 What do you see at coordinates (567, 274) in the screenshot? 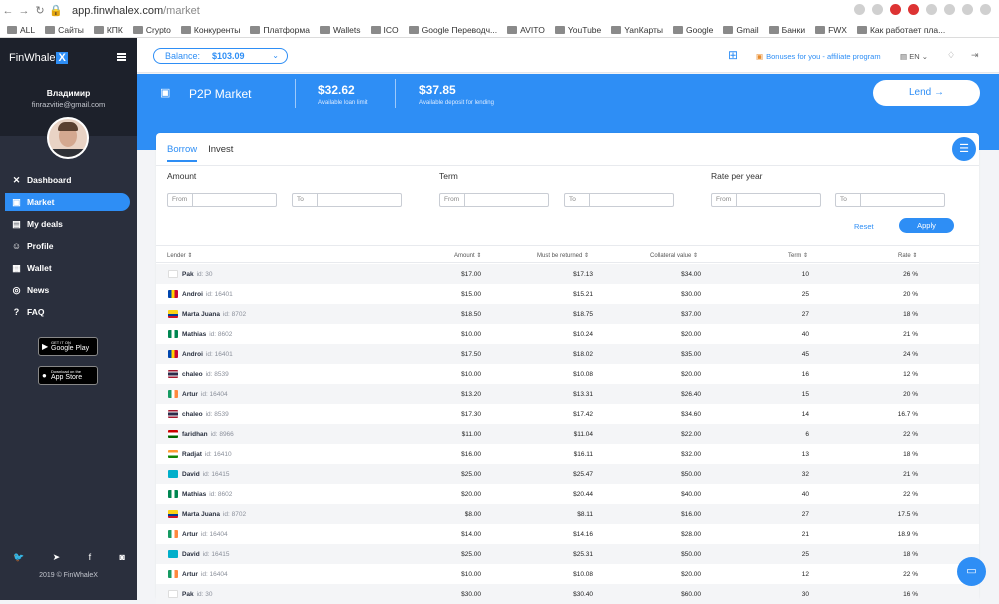
I see `table-row: Pak id: 30 $17.00 $17.13 $34.00 10 26 %` at bounding box center [567, 274].